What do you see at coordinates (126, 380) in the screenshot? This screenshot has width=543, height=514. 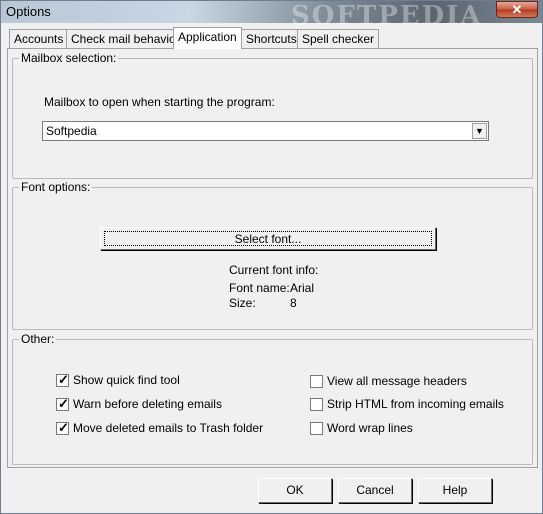 I see `show-quick-find-label: Show quick find tool` at bounding box center [126, 380].